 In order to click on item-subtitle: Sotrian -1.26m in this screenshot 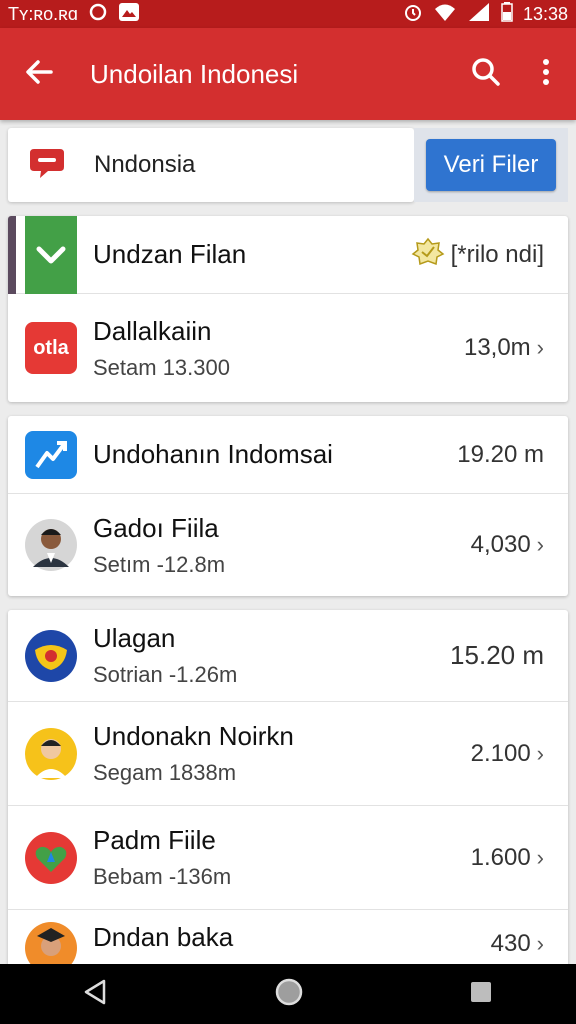, I will do `click(165, 674)`.